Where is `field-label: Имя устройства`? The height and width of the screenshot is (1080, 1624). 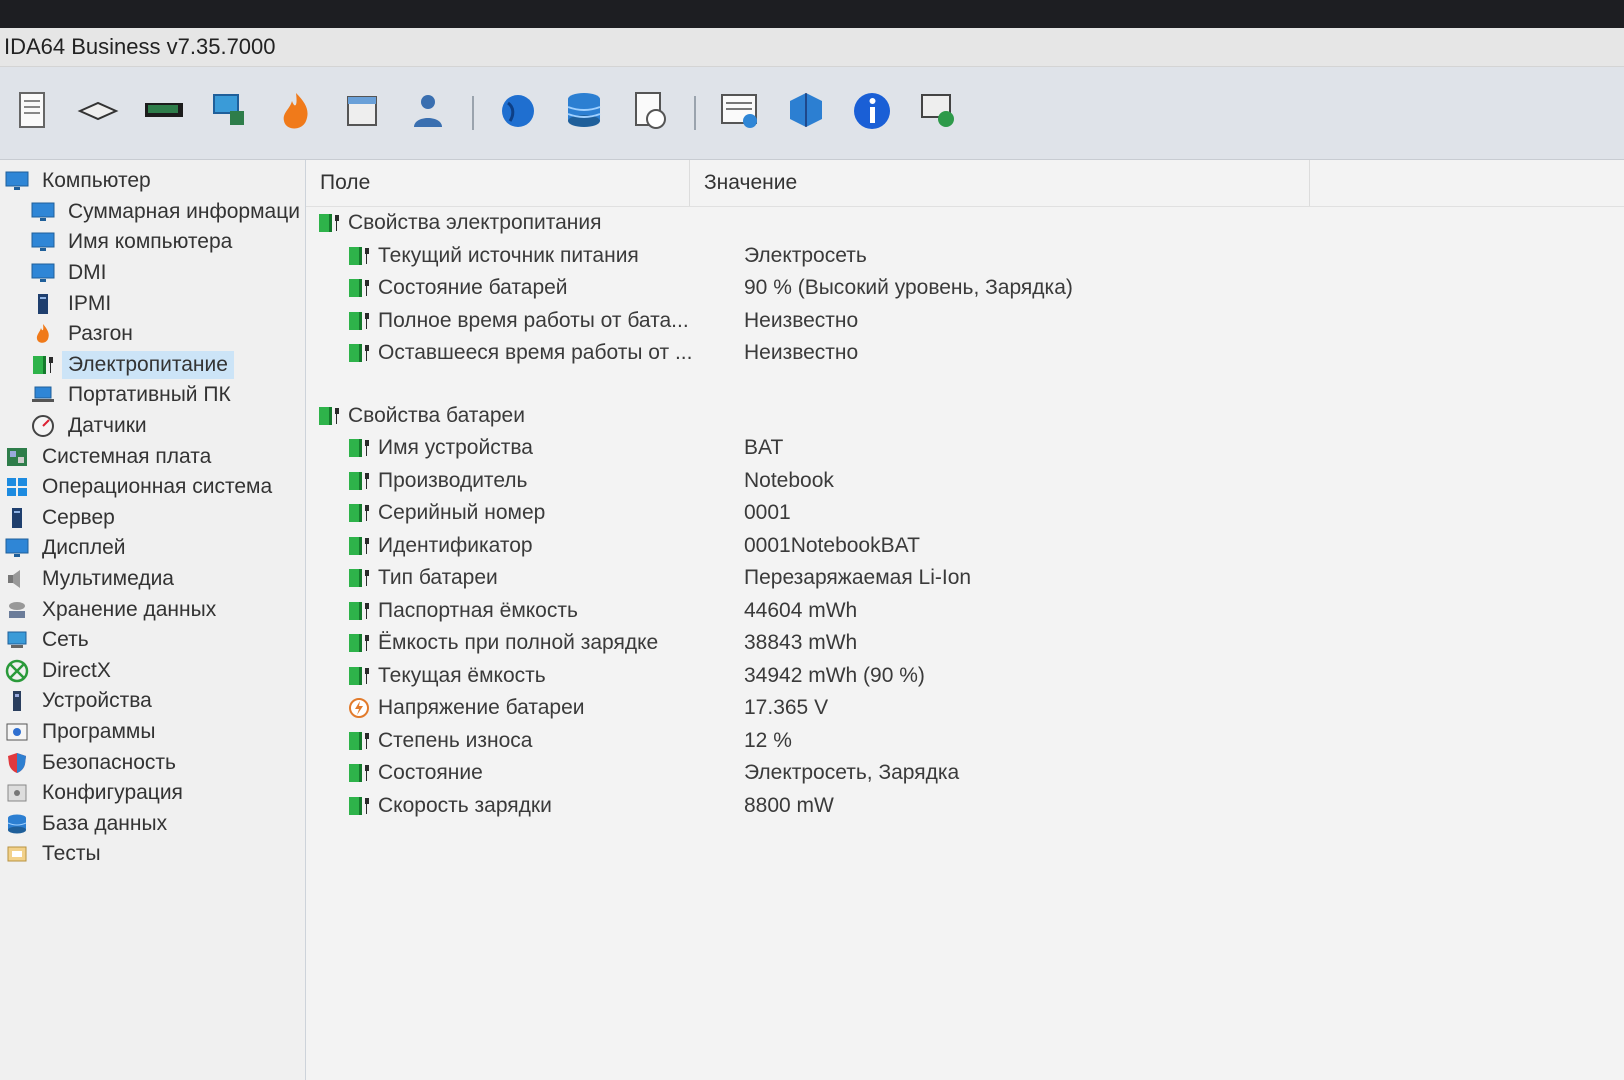 field-label: Имя устройства is located at coordinates (455, 448).